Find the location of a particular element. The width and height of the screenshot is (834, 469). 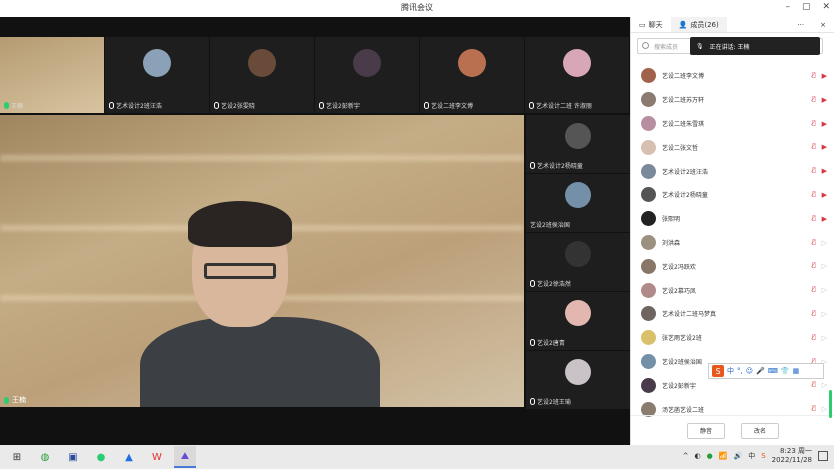

member-row: 张艺雨艺设2班 🎙̸ ▷ is located at coordinates (731, 338).